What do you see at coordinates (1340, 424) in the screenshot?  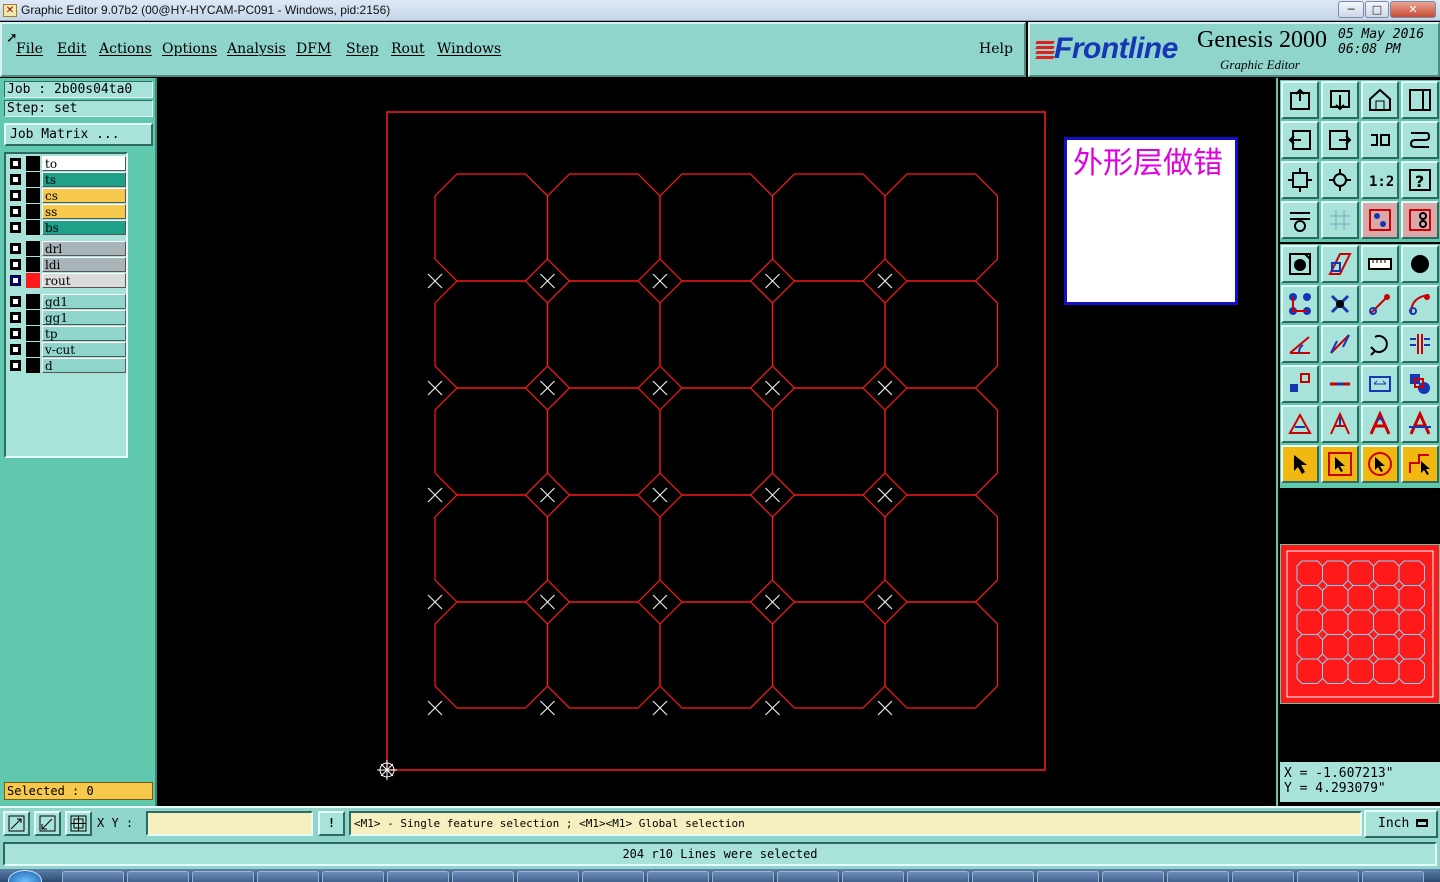 I see `text-a-tool-button` at bounding box center [1340, 424].